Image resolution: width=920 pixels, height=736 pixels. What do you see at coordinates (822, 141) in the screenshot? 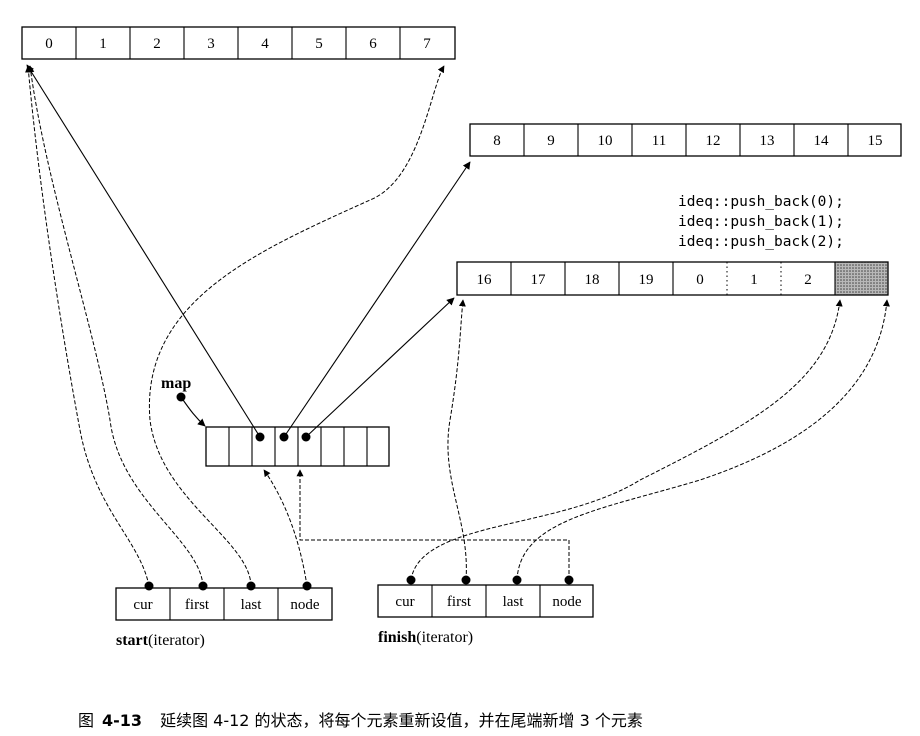
I see `buffer-2-cell: 14` at bounding box center [822, 141].